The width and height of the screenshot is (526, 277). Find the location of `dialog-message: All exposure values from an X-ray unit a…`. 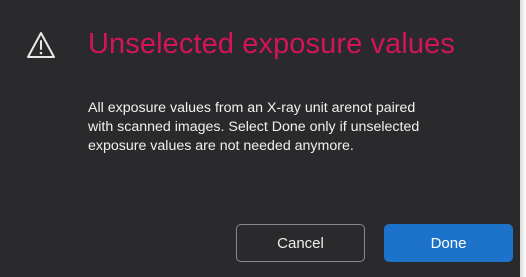

dialog-message: All exposure values from an X-ray unit a… is located at coordinates (254, 127).